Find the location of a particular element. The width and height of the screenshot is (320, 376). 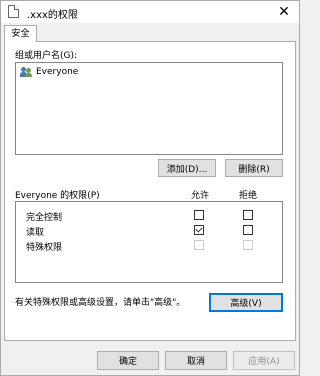

advanced-hint: 有关特殊权限或高级设置，请单击"高级"。 is located at coordinates (100, 303).